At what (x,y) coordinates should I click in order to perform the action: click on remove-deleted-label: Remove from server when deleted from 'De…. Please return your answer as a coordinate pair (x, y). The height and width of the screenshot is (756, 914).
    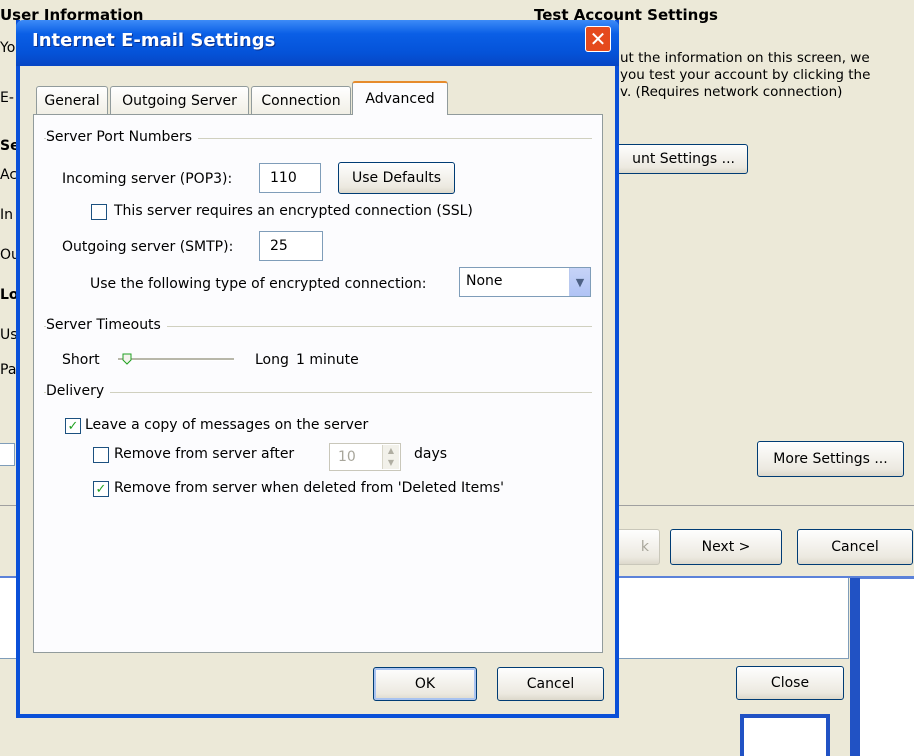
    Looking at the image, I should click on (309, 488).